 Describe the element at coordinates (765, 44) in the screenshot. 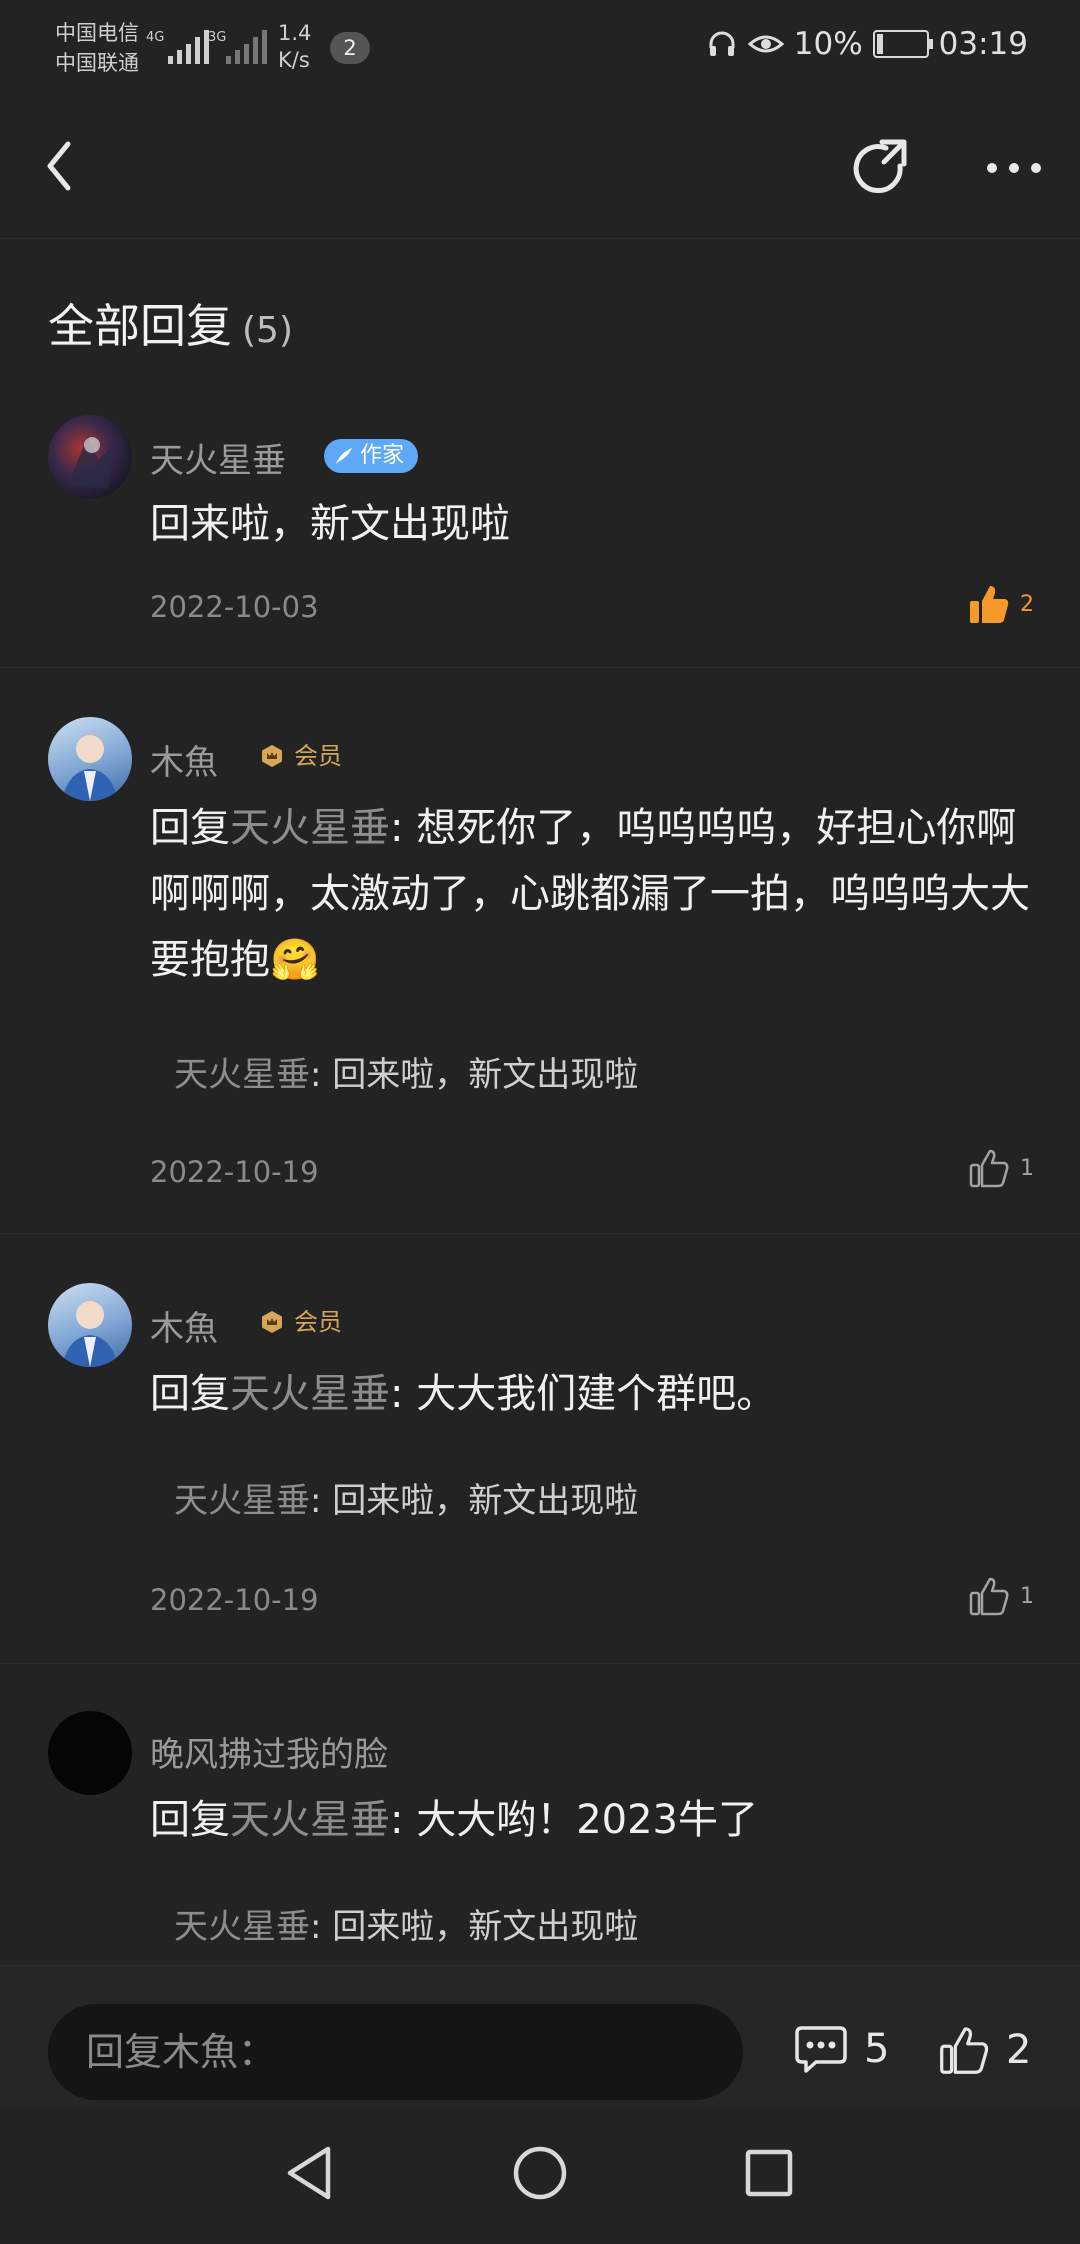

I see `eye-comfort-icon` at that location.